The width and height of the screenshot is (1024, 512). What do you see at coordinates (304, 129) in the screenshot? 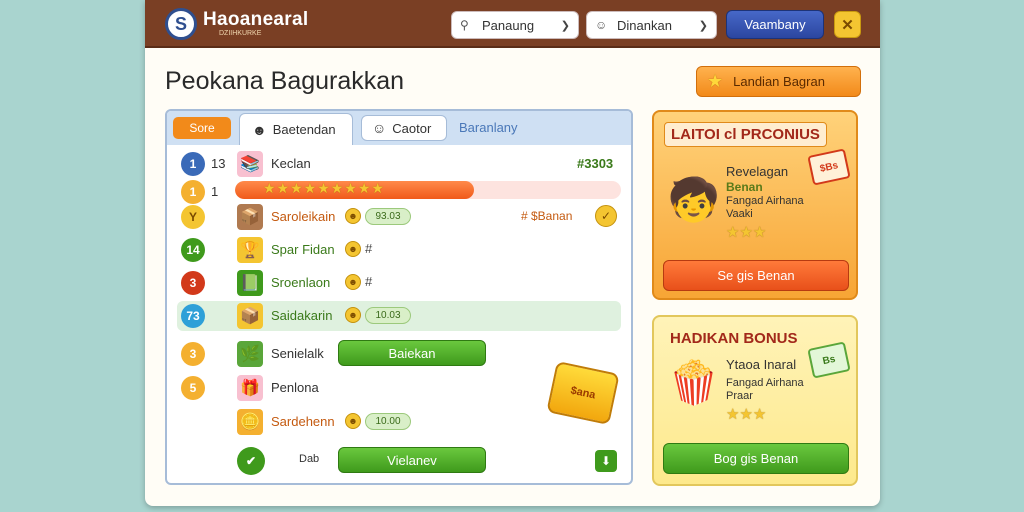
I see `tab-label: Baetendan` at bounding box center [304, 129].